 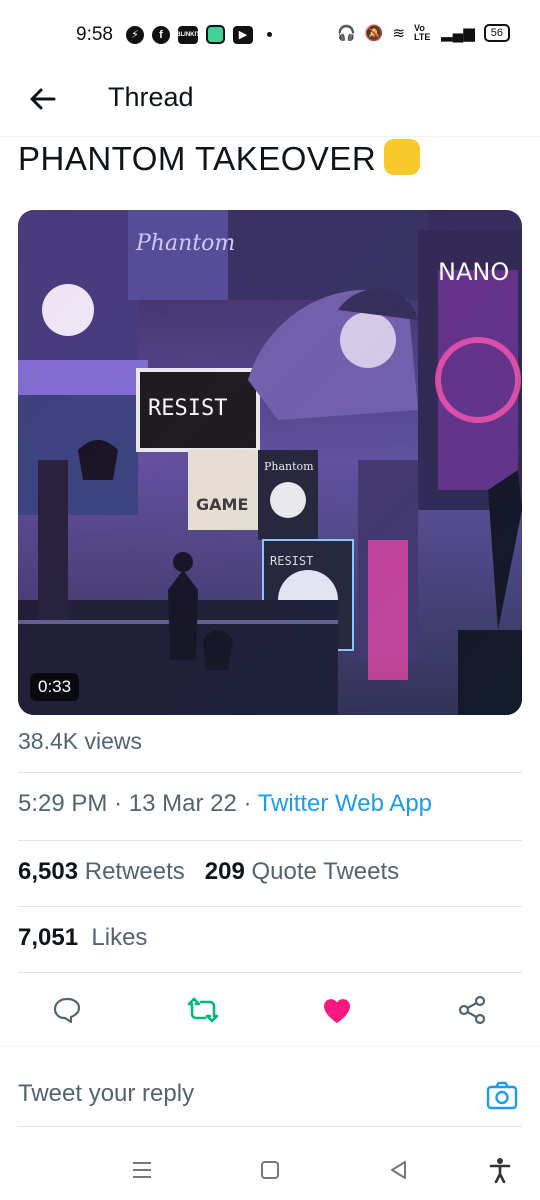 I want to click on mute-icon: 🔕, so click(x=374, y=33).